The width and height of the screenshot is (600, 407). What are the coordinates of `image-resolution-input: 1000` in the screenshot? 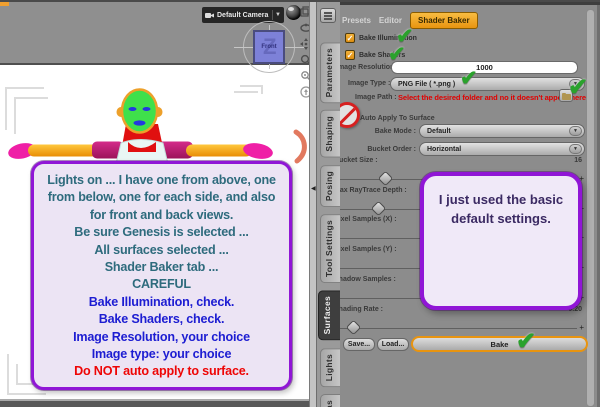 It's located at (484, 67).